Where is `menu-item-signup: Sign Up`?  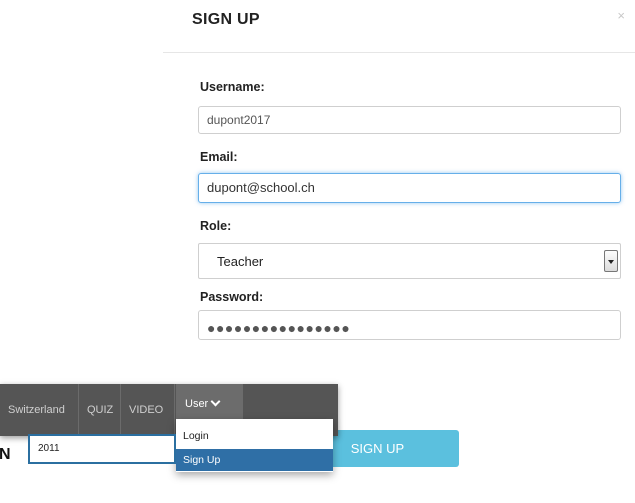 menu-item-signup: Sign Up is located at coordinates (254, 460).